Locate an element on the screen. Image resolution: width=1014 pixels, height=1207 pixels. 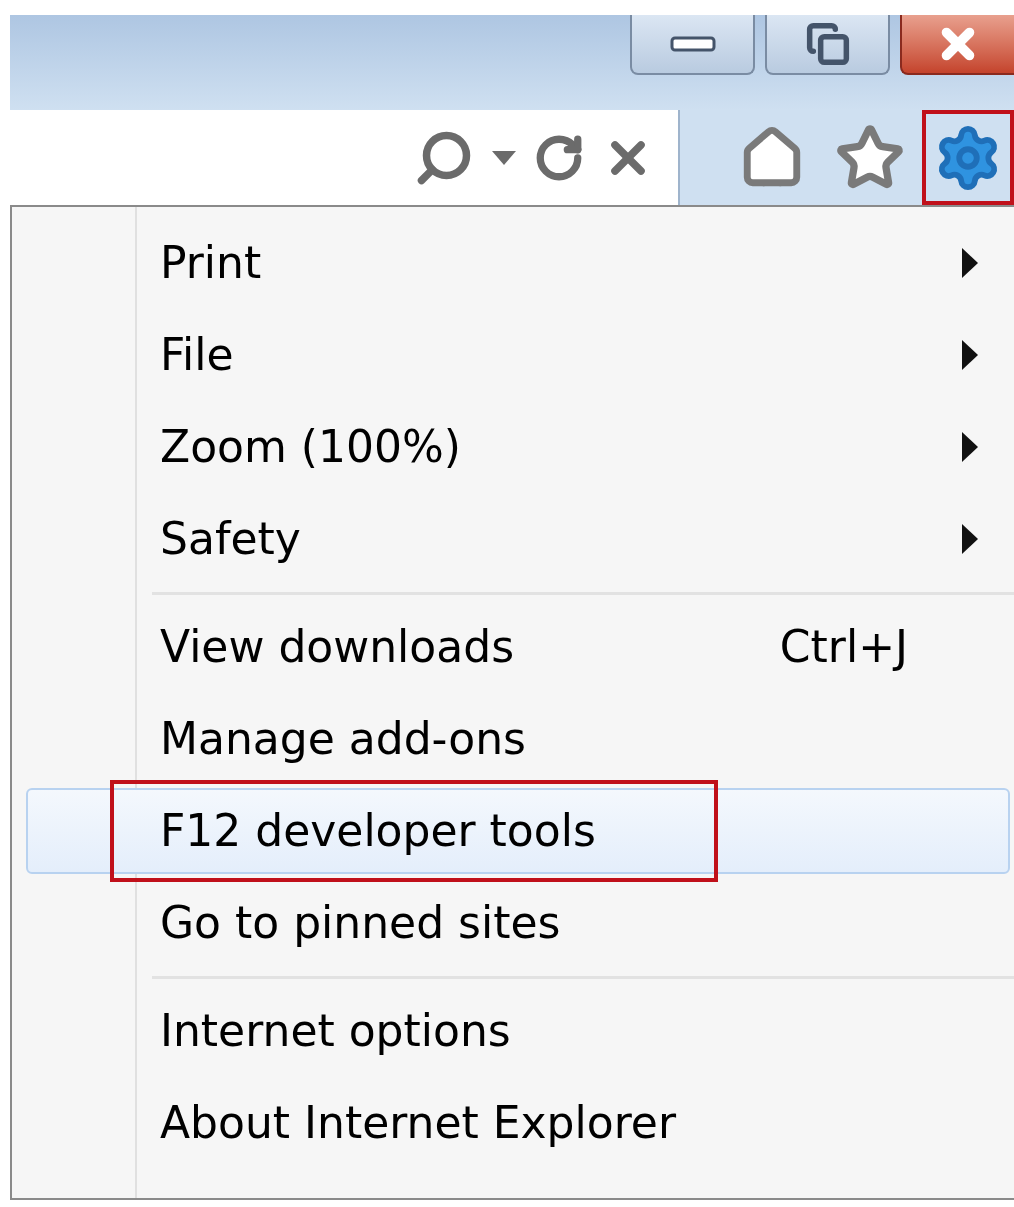
address-field is located at coordinates (345, 157).